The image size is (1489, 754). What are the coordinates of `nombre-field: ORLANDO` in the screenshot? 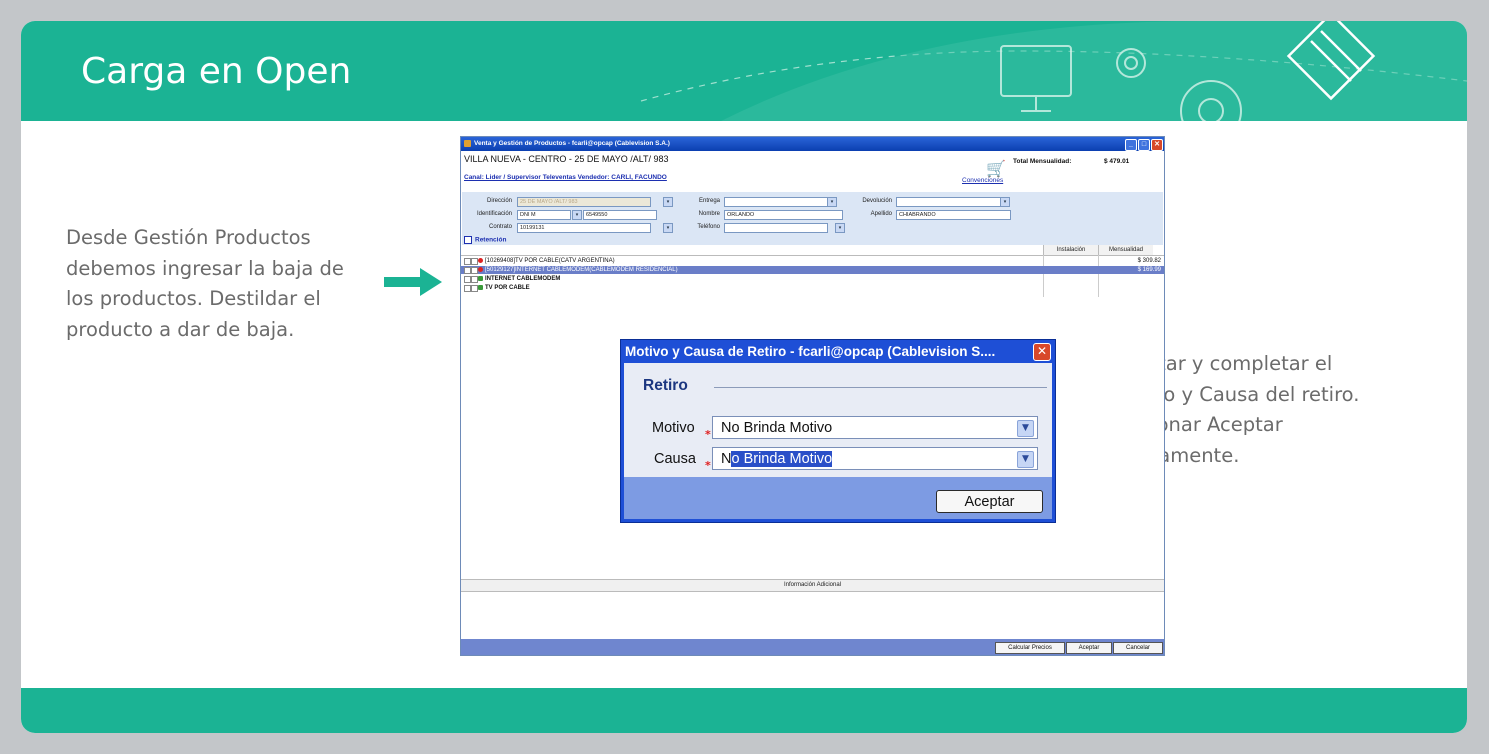 It's located at (783, 215).